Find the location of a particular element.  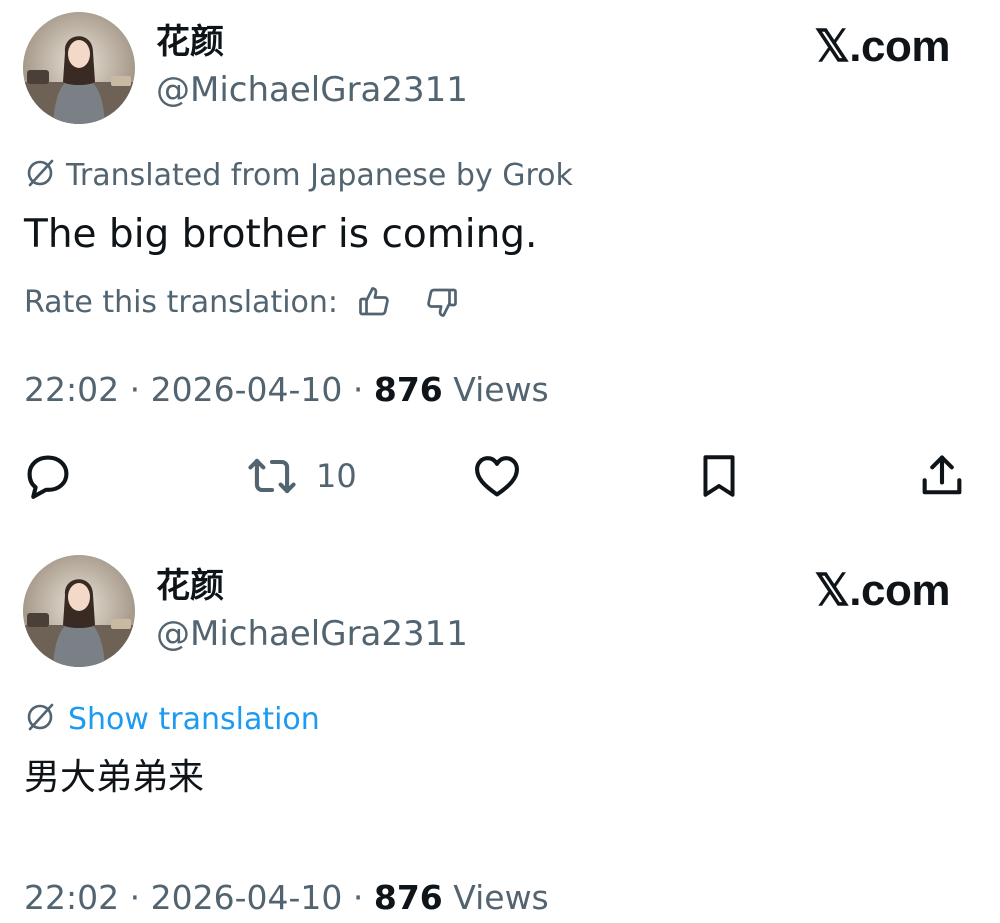

repost-count: 10 is located at coordinates (336, 476).